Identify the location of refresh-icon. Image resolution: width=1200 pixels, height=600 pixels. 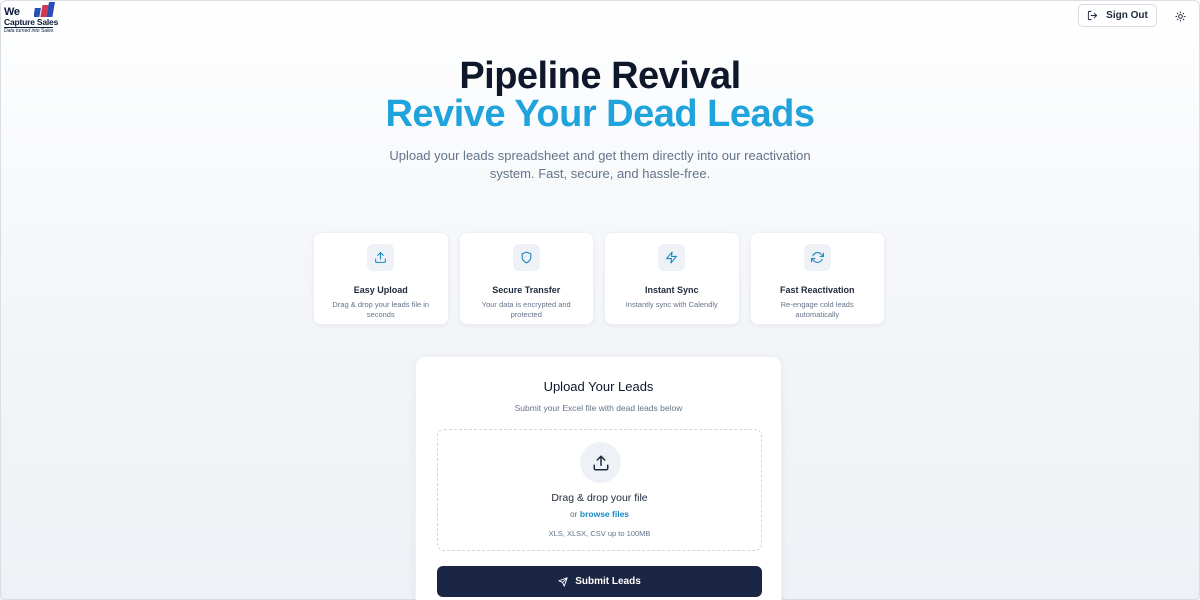
(817, 257).